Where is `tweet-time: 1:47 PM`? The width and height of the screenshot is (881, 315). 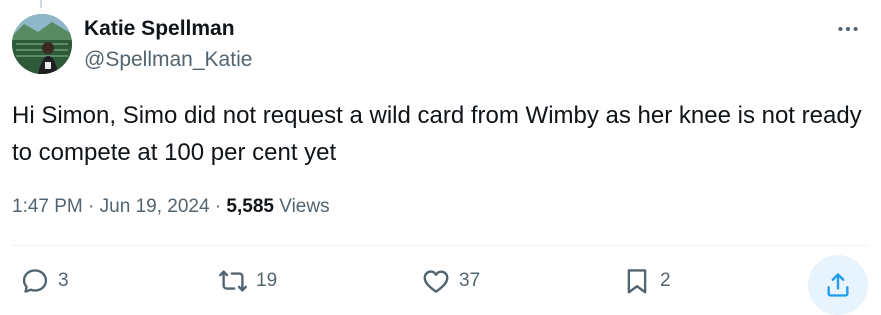
tweet-time: 1:47 PM is located at coordinates (47, 206).